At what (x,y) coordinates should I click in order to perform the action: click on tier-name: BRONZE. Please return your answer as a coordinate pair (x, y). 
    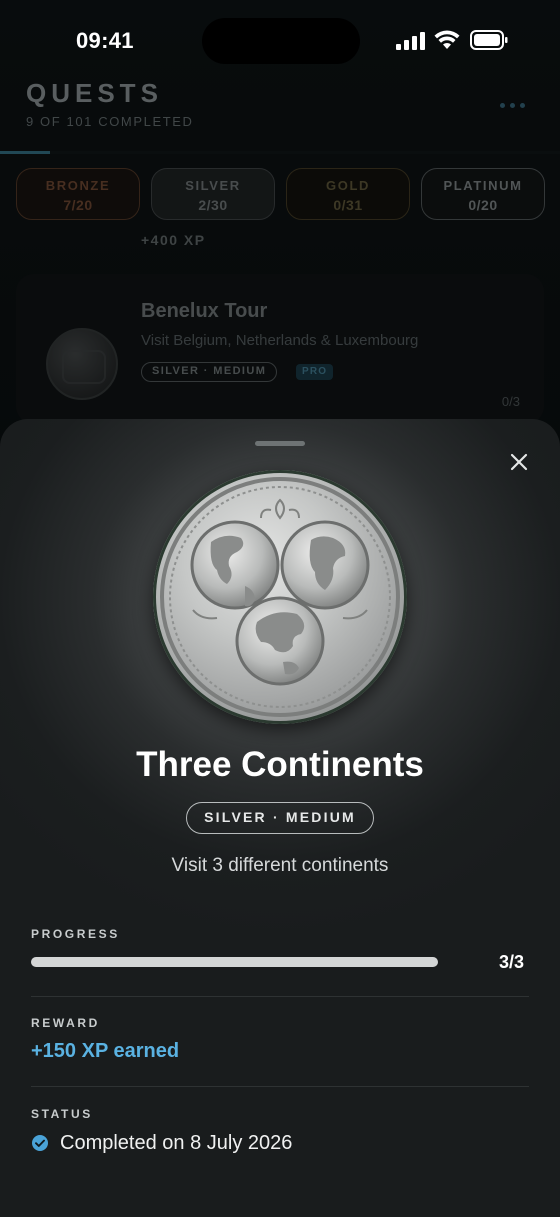
    Looking at the image, I should click on (78, 185).